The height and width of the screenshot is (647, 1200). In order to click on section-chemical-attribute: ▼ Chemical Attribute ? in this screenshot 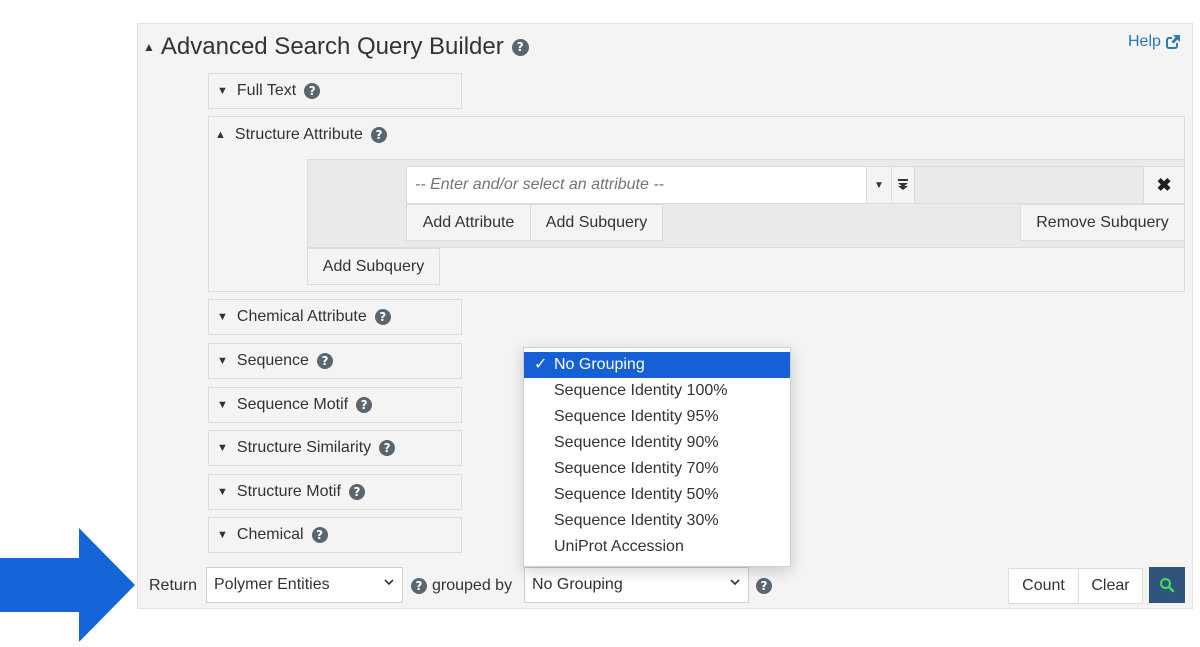, I will do `click(335, 317)`.